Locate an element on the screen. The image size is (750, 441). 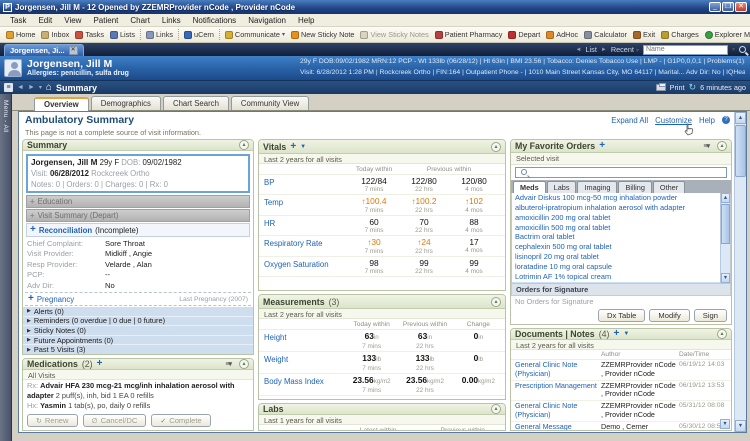
order-item: amoxicillin 200 mg oral tablet is located at coordinates (621, 218).